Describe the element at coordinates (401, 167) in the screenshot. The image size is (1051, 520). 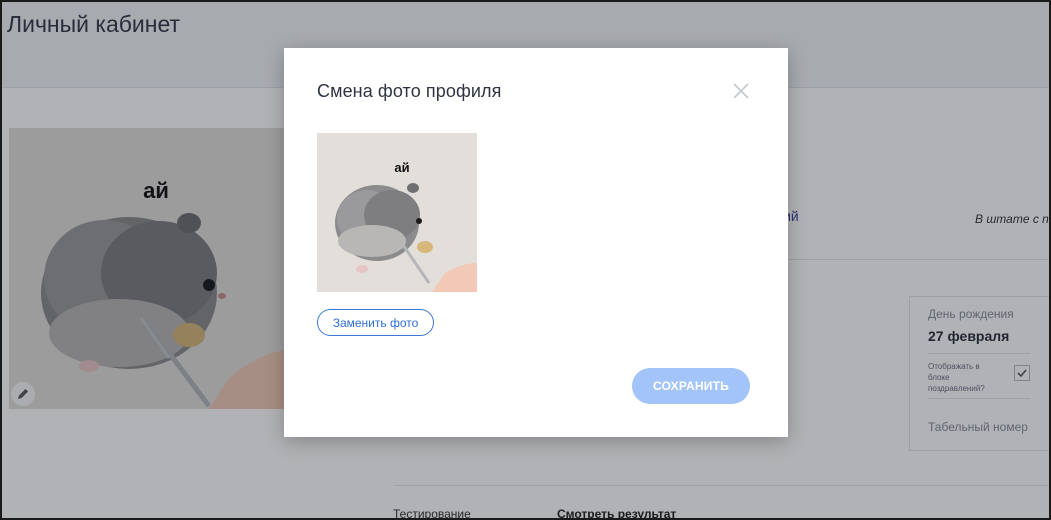
I see `preview-caption: ай` at that location.